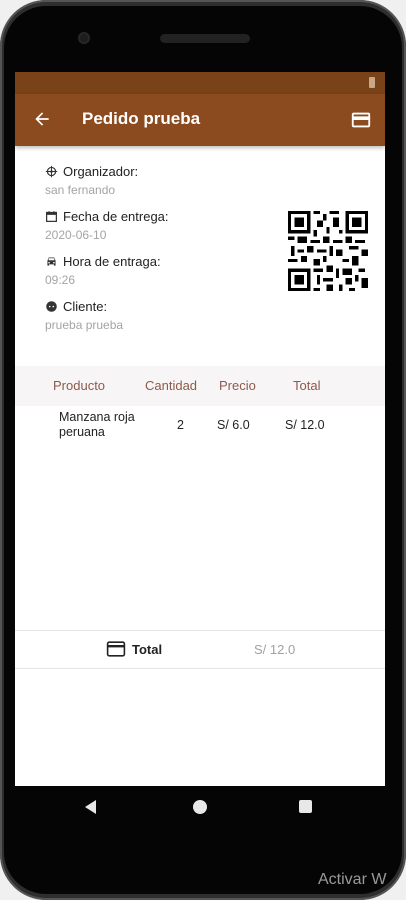 Image resolution: width=406 pixels, height=900 pixels. I want to click on status-bar, so click(200, 83).